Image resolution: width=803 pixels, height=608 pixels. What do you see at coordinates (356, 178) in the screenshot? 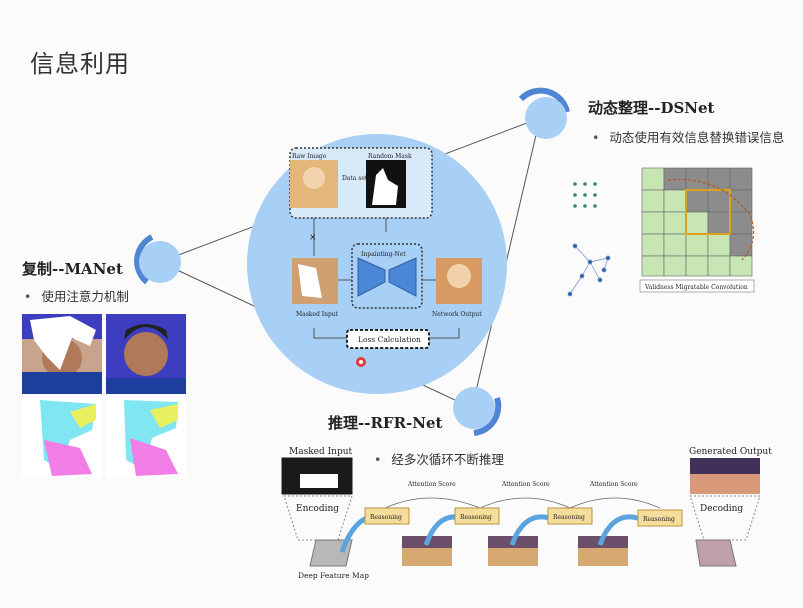
I see `data-sets-label: Data sets` at bounding box center [356, 178].